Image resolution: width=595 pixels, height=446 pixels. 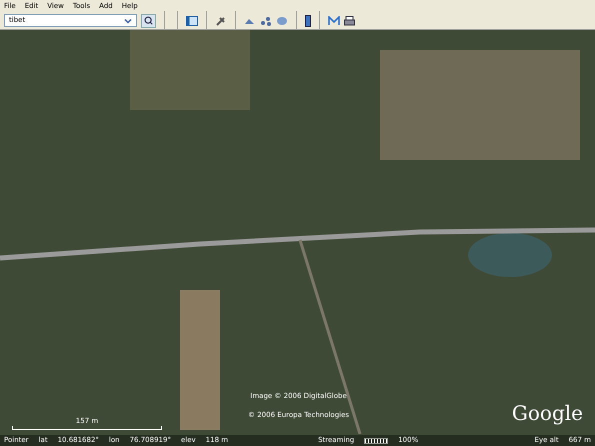 What do you see at coordinates (547, 413) in the screenshot?
I see `google-logo: Google` at bounding box center [547, 413].